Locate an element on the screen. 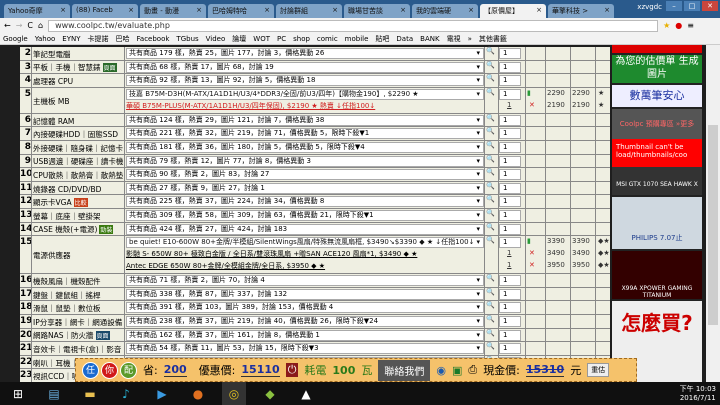 The image size is (720, 405). bookmark-item: 貼吧 is located at coordinates (382, 39).